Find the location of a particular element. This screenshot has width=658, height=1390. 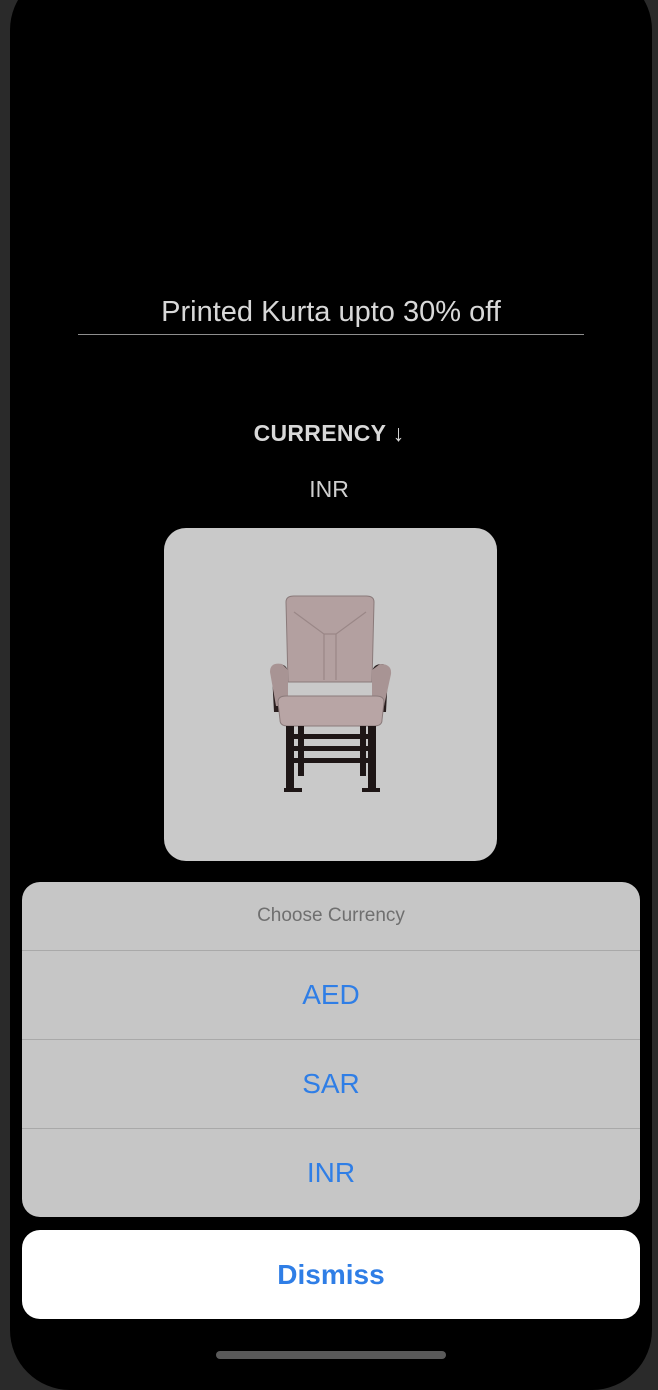

product-image-card is located at coordinates (330, 694).